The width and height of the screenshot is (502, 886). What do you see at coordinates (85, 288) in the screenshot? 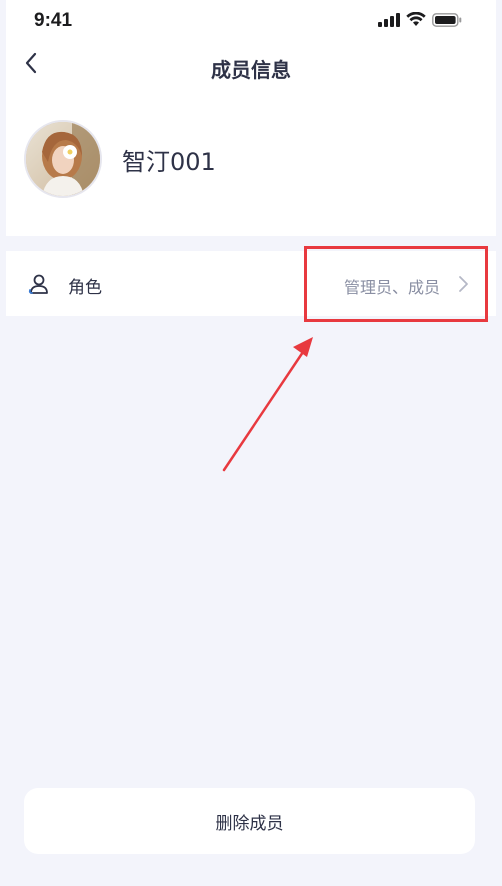
I see `role-label: 角色` at bounding box center [85, 288].